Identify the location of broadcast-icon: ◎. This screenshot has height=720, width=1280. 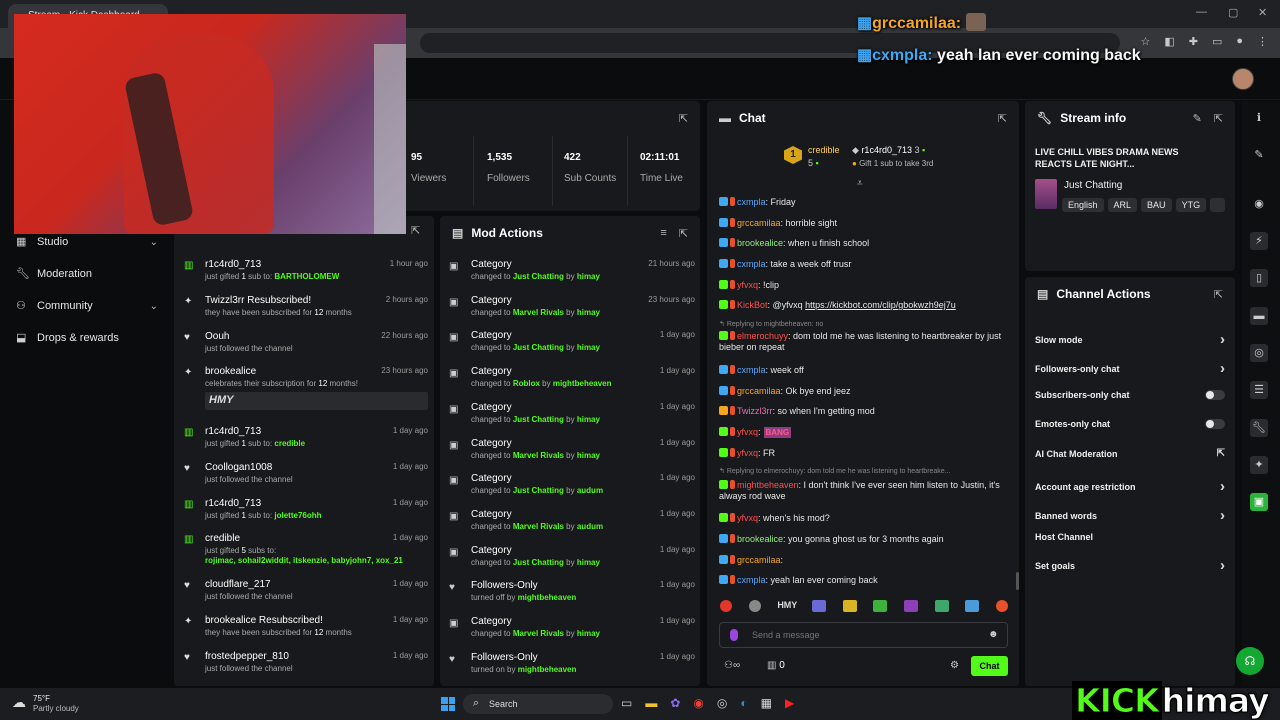
(1259, 353).